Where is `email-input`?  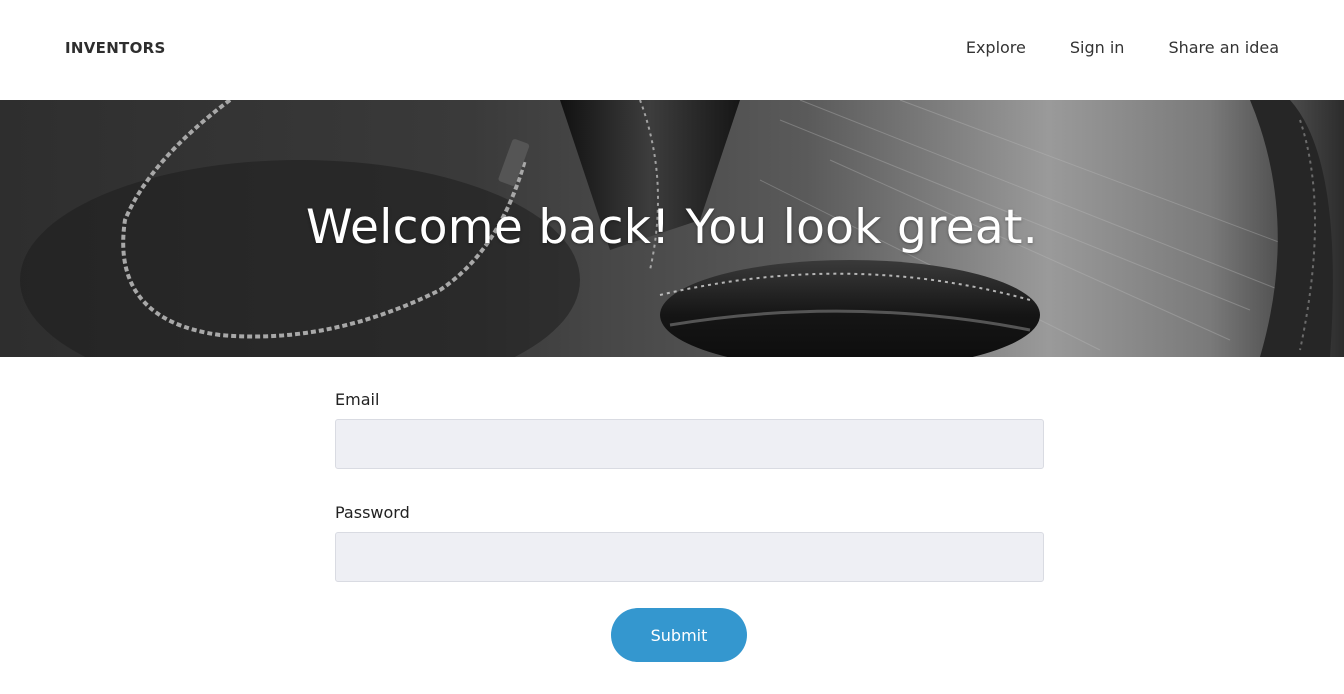 email-input is located at coordinates (689, 444).